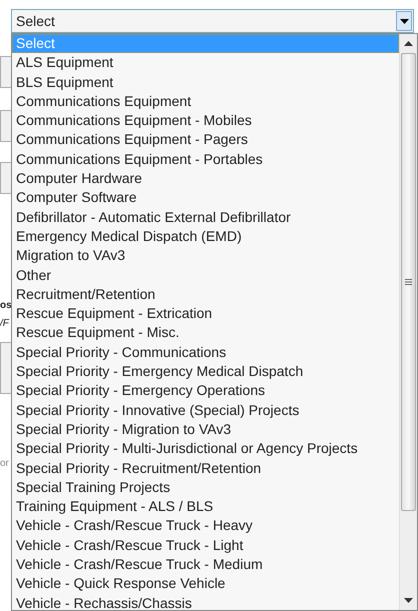  Describe the element at coordinates (205, 564) in the screenshot. I see `dropdown-option: Vehicle - Crash/Rescue Truck - Medium` at that location.